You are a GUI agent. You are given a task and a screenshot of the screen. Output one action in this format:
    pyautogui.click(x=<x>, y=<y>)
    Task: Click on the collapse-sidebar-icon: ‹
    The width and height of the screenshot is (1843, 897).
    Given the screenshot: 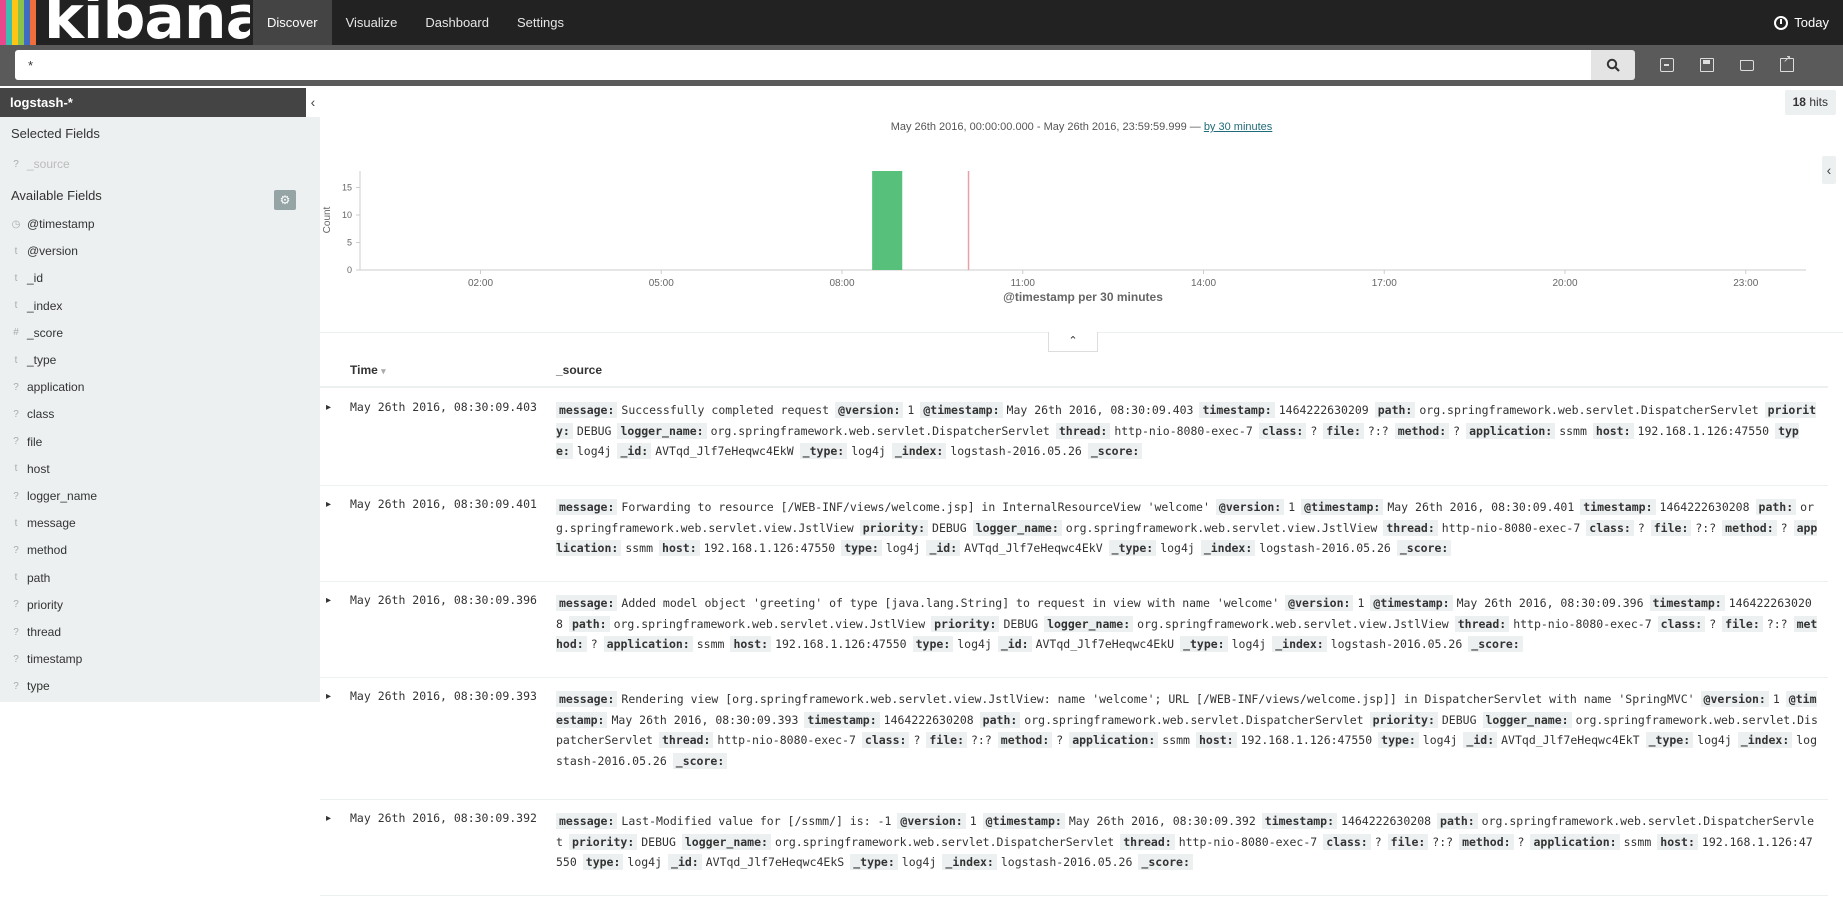 What is the action you would take?
    pyautogui.click(x=313, y=102)
    